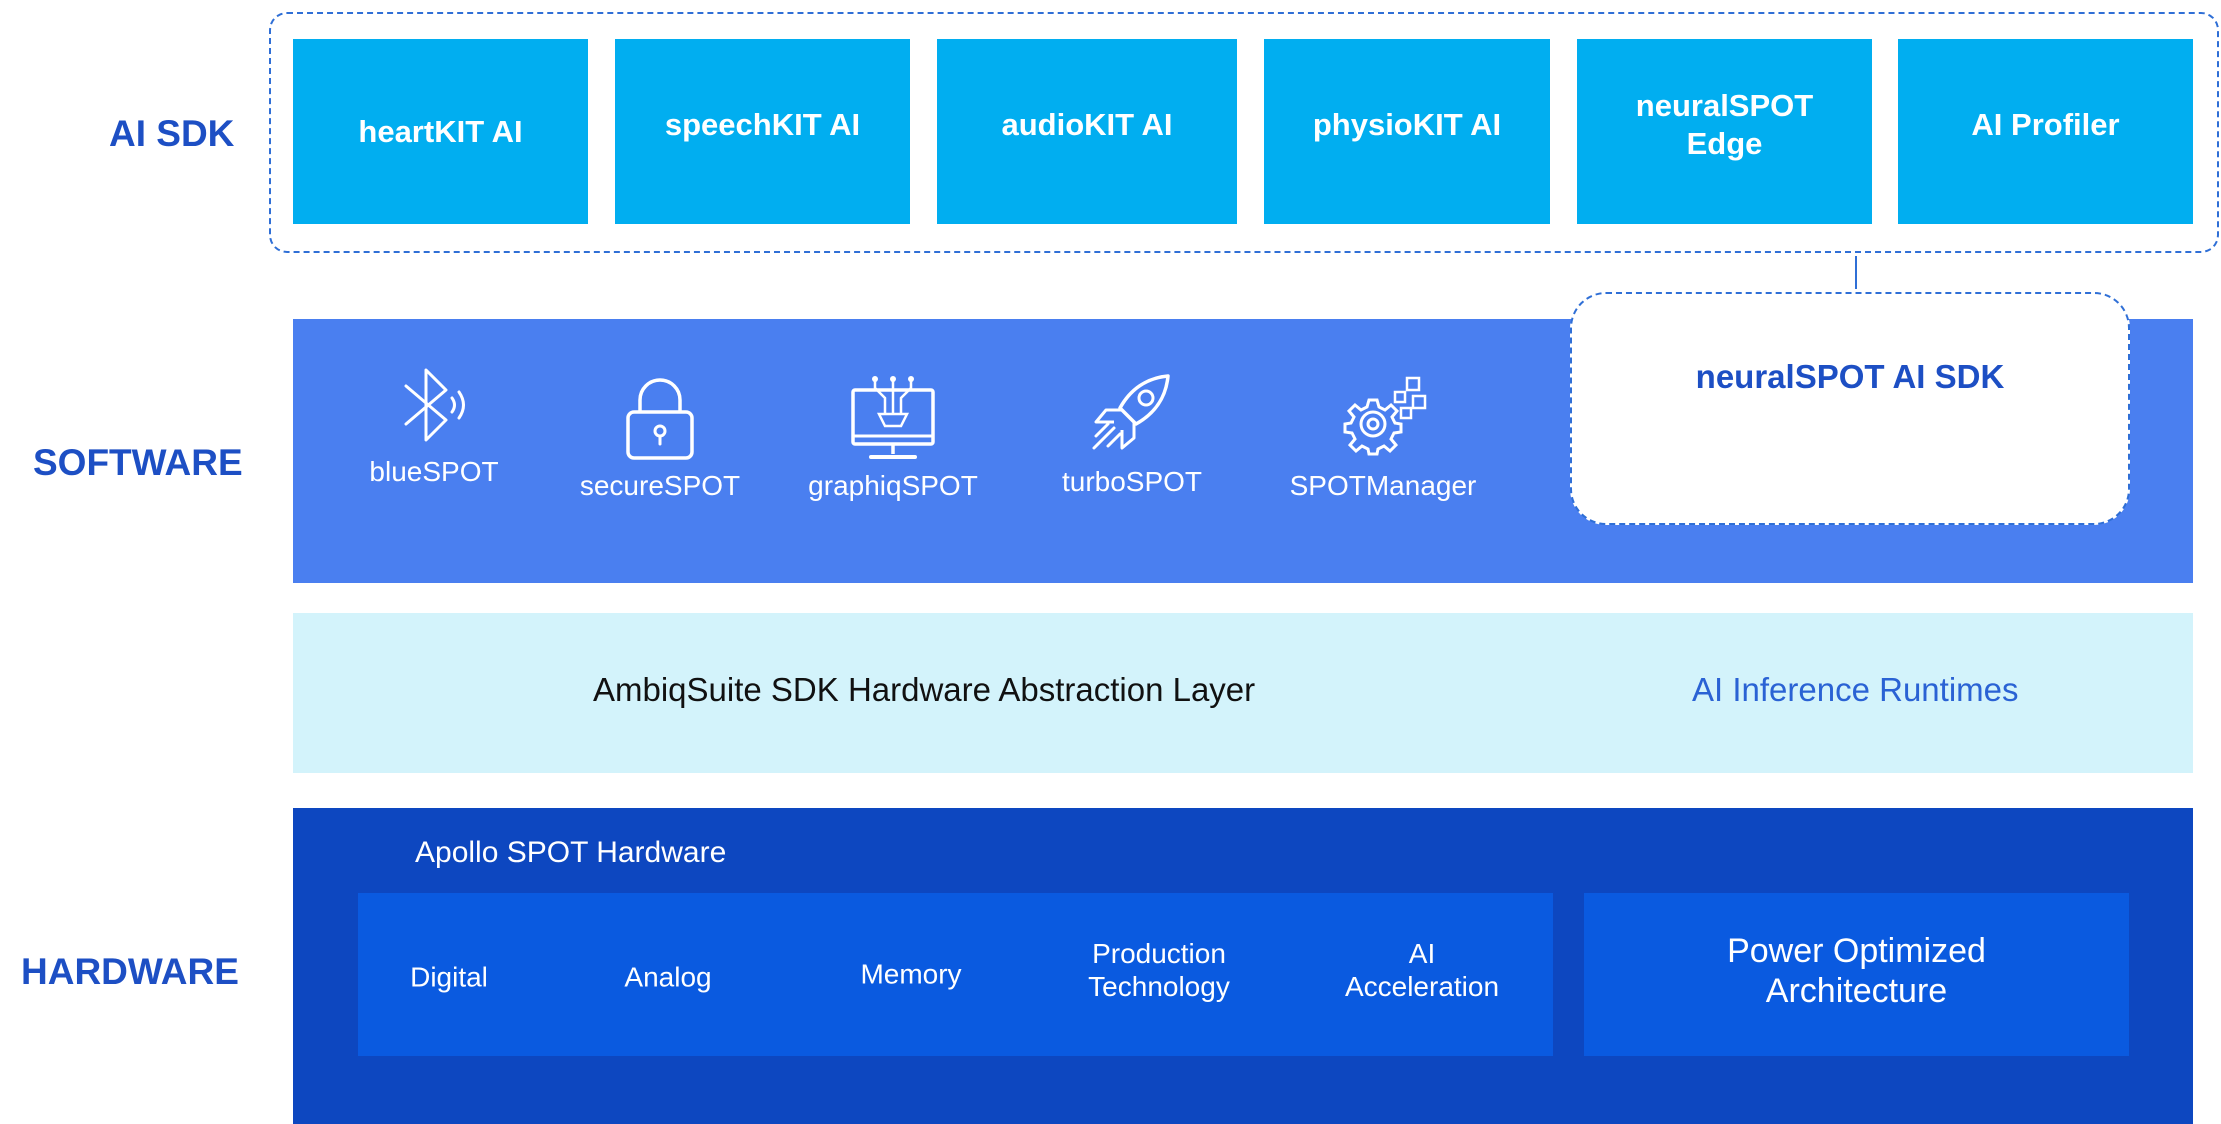 This screenshot has height=1124, width=2221. I want to click on software-item-turbospot: turboSPOT, so click(1132, 434).